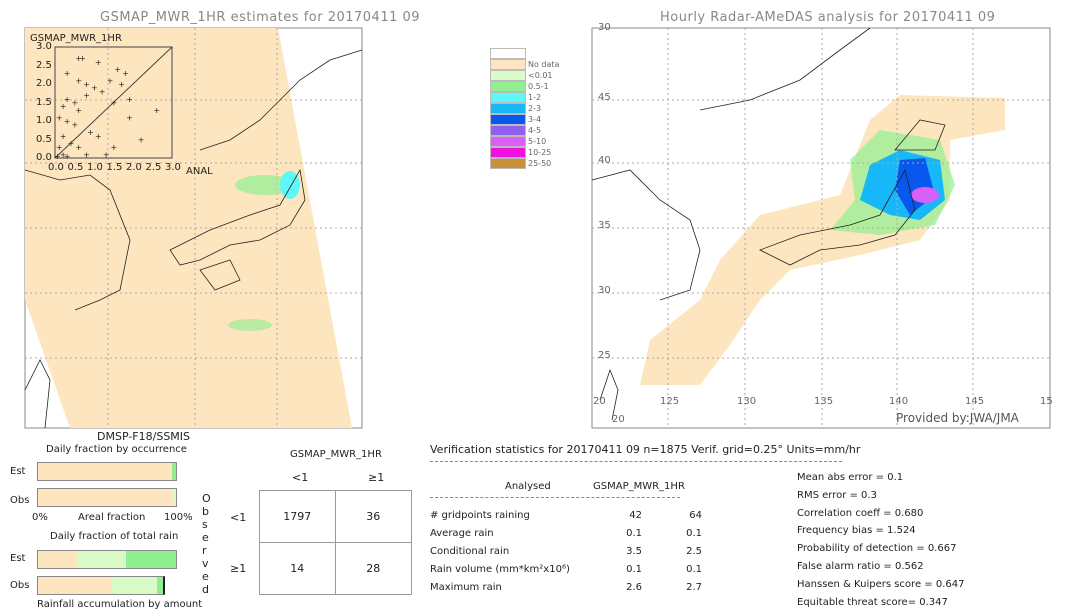  What do you see at coordinates (298, 568) in the screenshot?
I see `cell-miss: 14` at bounding box center [298, 568].